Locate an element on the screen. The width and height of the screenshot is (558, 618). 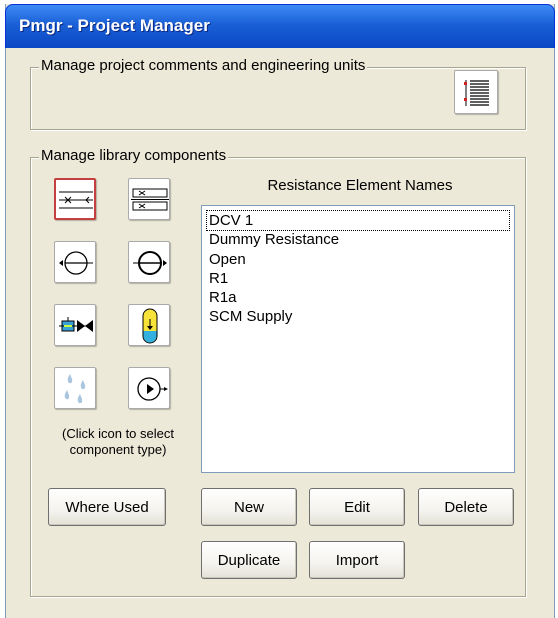
list-item: R1a is located at coordinates (223, 297).